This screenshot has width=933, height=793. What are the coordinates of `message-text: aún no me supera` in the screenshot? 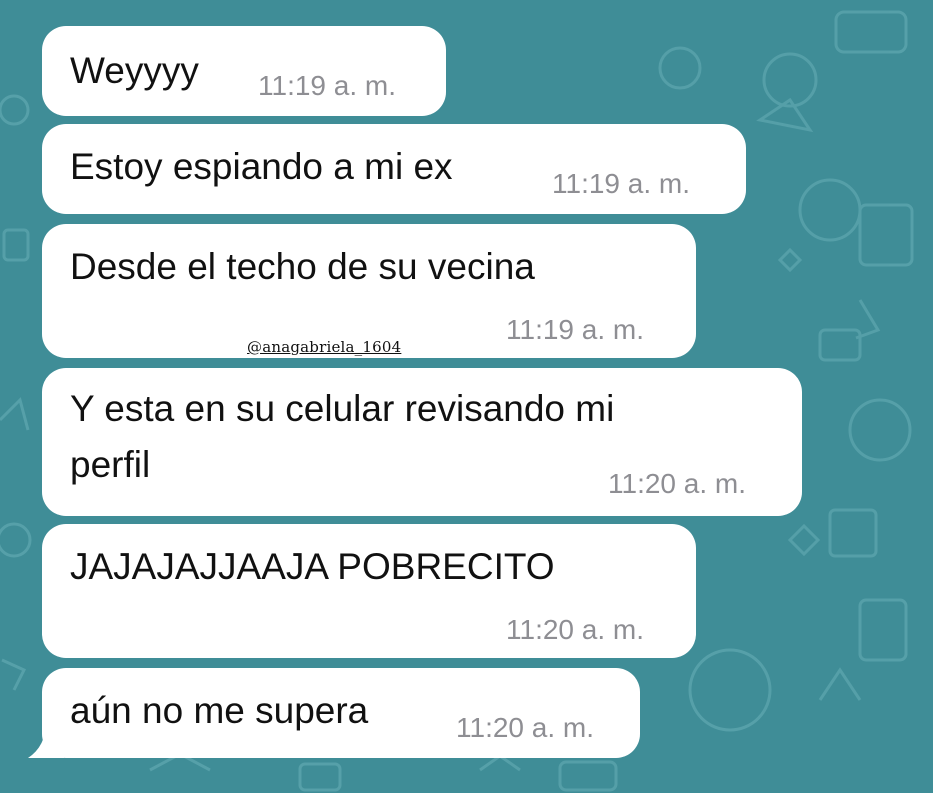 It's located at (219, 710).